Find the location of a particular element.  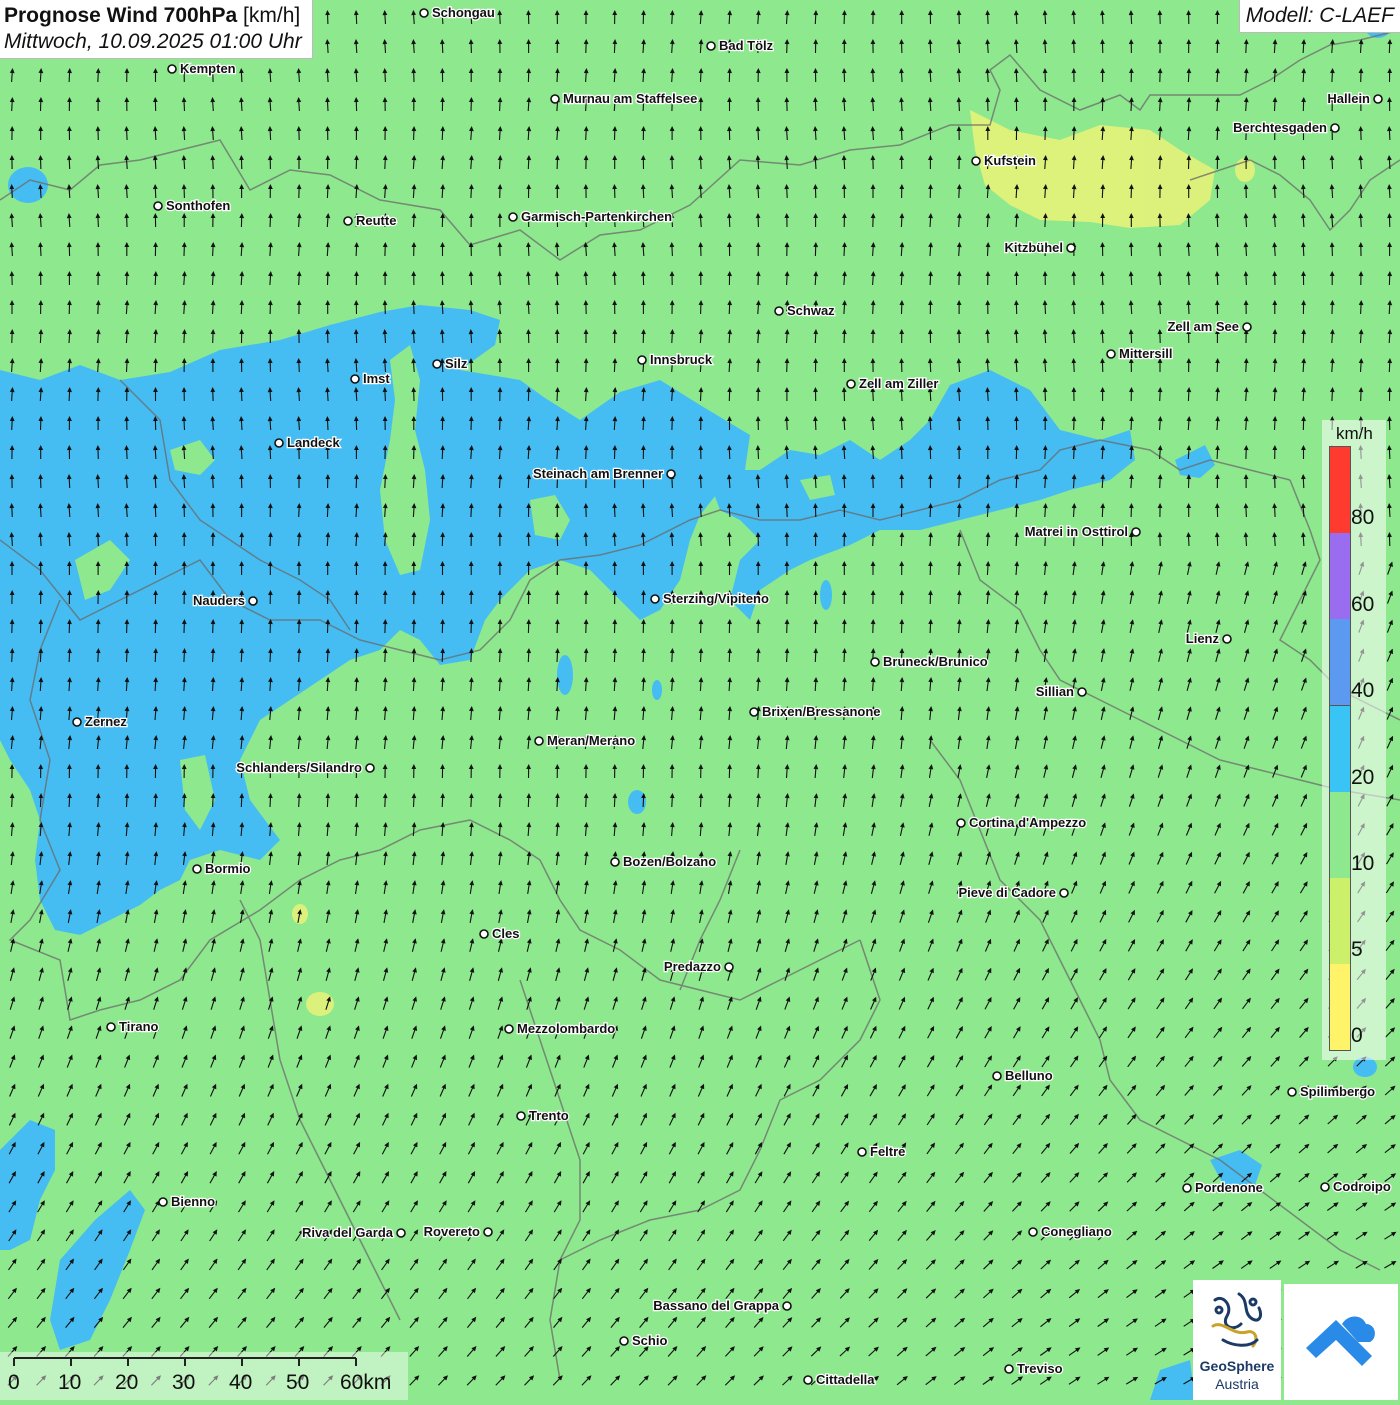

city-label: Imst is located at coordinates (376, 378).